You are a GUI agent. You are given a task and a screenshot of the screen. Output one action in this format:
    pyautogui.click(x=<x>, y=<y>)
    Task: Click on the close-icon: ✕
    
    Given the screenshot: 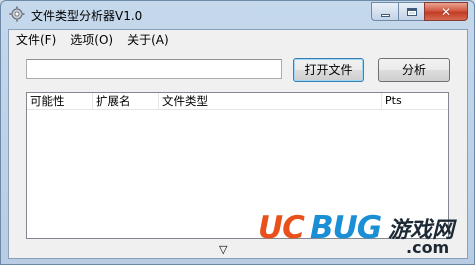 What is the action you would take?
    pyautogui.click(x=446, y=11)
    